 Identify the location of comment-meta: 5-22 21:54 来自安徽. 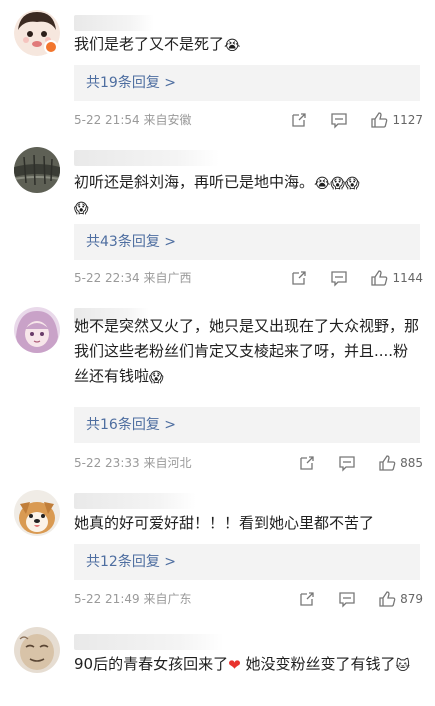
(132, 120).